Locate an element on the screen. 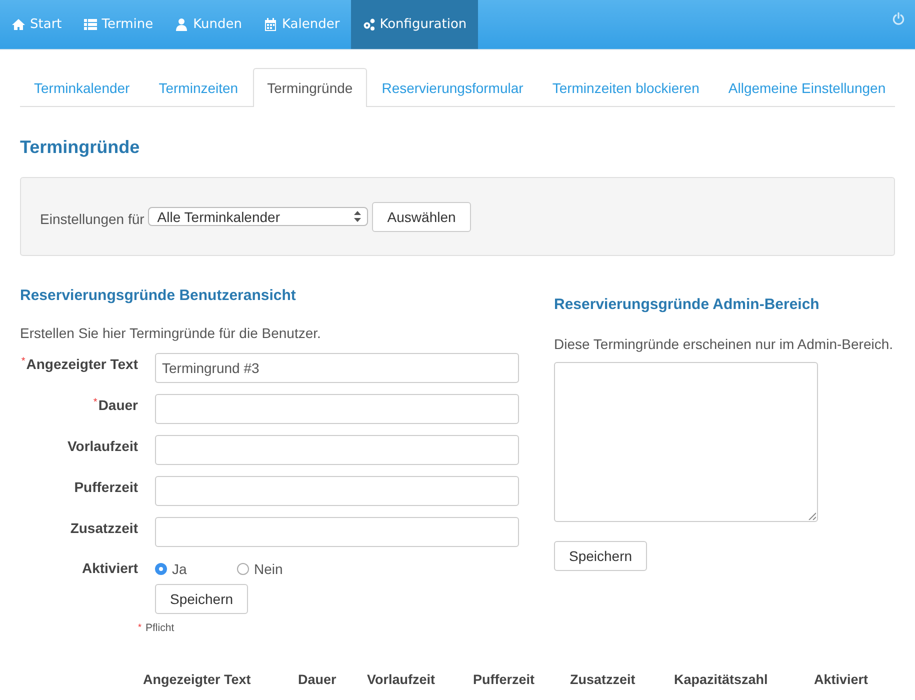  nav-item: Termine is located at coordinates (118, 24).